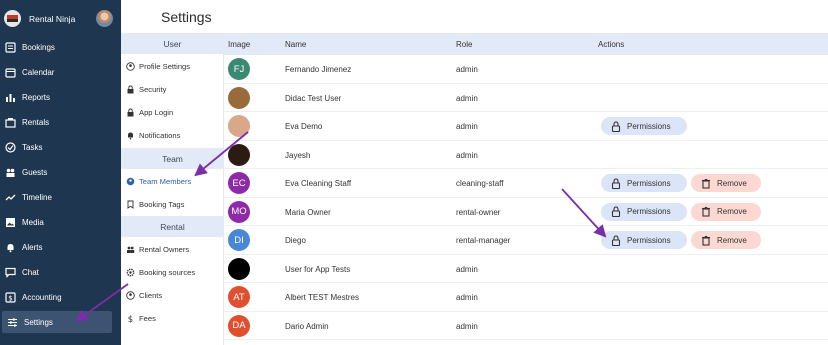 The image size is (828, 345). I want to click on nav-label: Media, so click(33, 222).